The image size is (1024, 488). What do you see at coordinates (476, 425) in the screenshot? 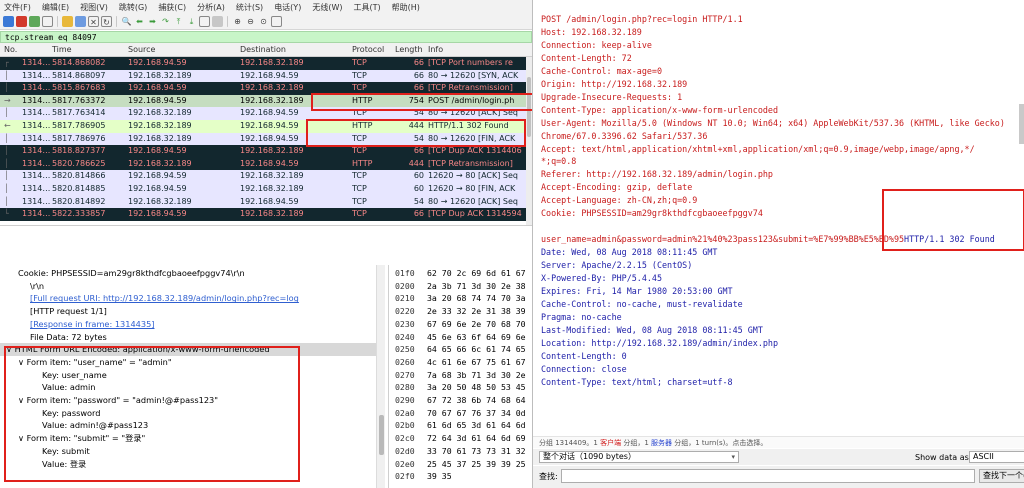
I see `hex-bytes: 61 6d 65 3d 61 64 6d` at bounding box center [476, 425].